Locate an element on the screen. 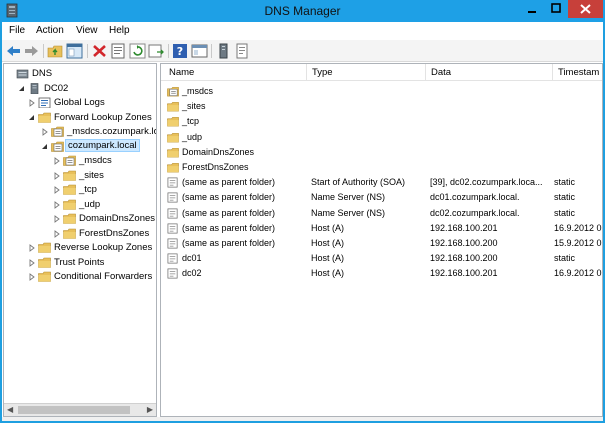 This screenshot has width=605, height=423. tree-node-label: Conditional Forwarders is located at coordinates (103, 276).